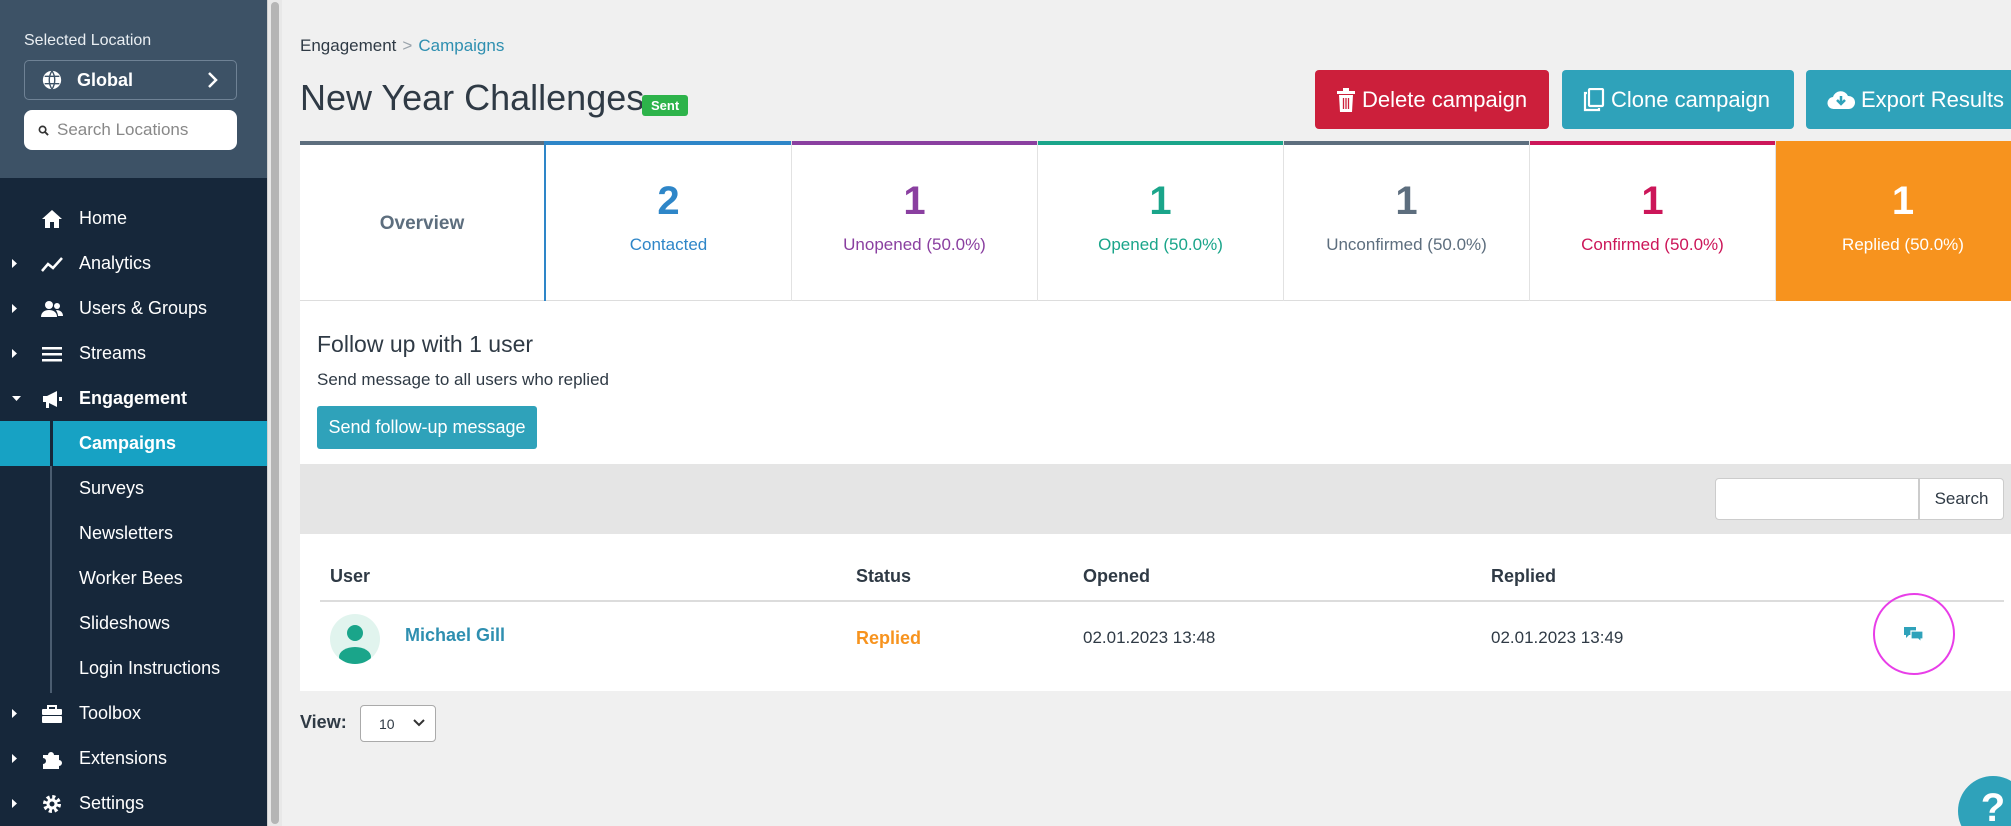  I want to click on opened-count: 1, so click(1160, 201).